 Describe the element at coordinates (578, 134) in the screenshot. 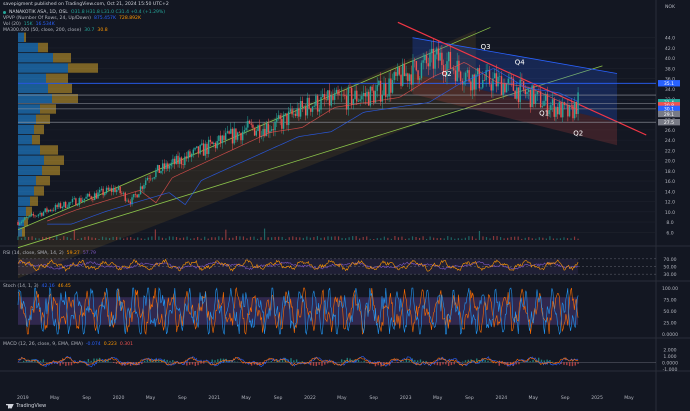

I see `quarter-annotation-label: Q2` at that location.